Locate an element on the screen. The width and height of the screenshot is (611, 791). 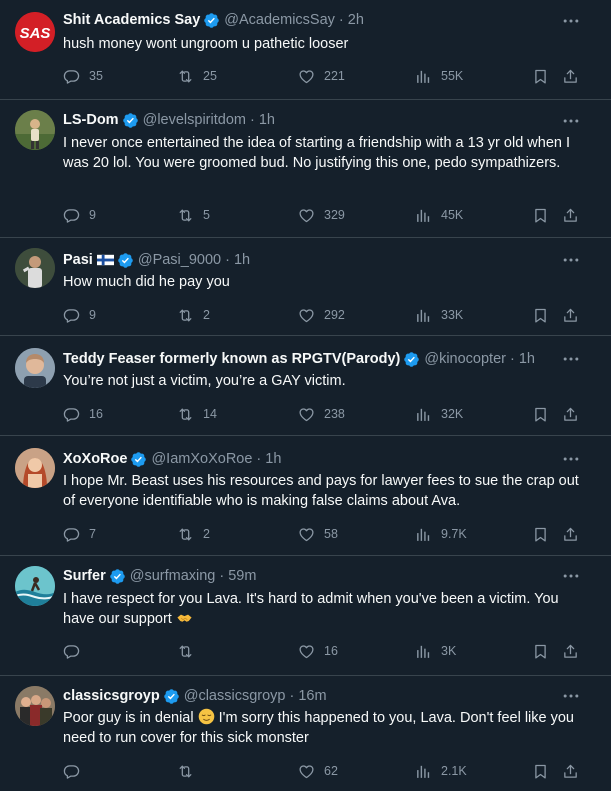
like-button: 292 is located at coordinates (321, 315).